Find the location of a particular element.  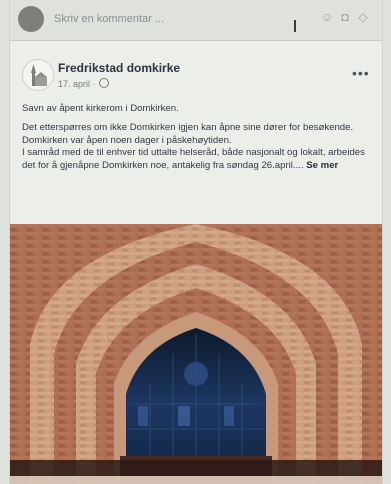

globe-icon is located at coordinates (103, 83).